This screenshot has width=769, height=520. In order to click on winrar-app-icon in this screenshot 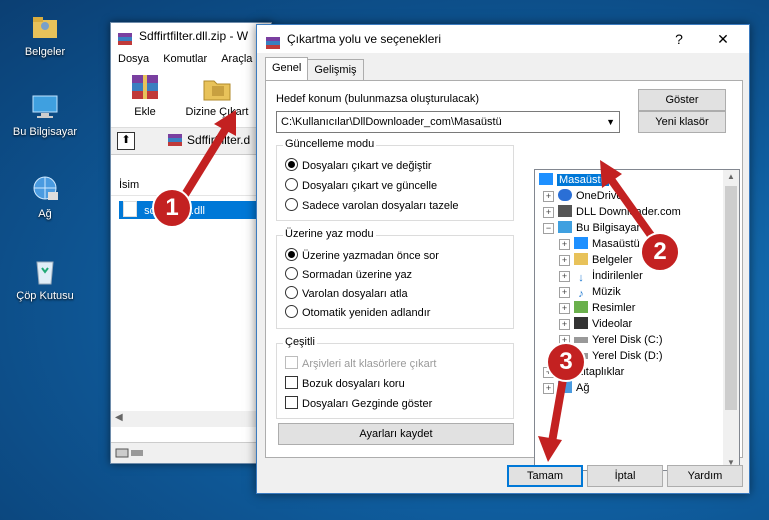, I will do `click(273, 46)`.